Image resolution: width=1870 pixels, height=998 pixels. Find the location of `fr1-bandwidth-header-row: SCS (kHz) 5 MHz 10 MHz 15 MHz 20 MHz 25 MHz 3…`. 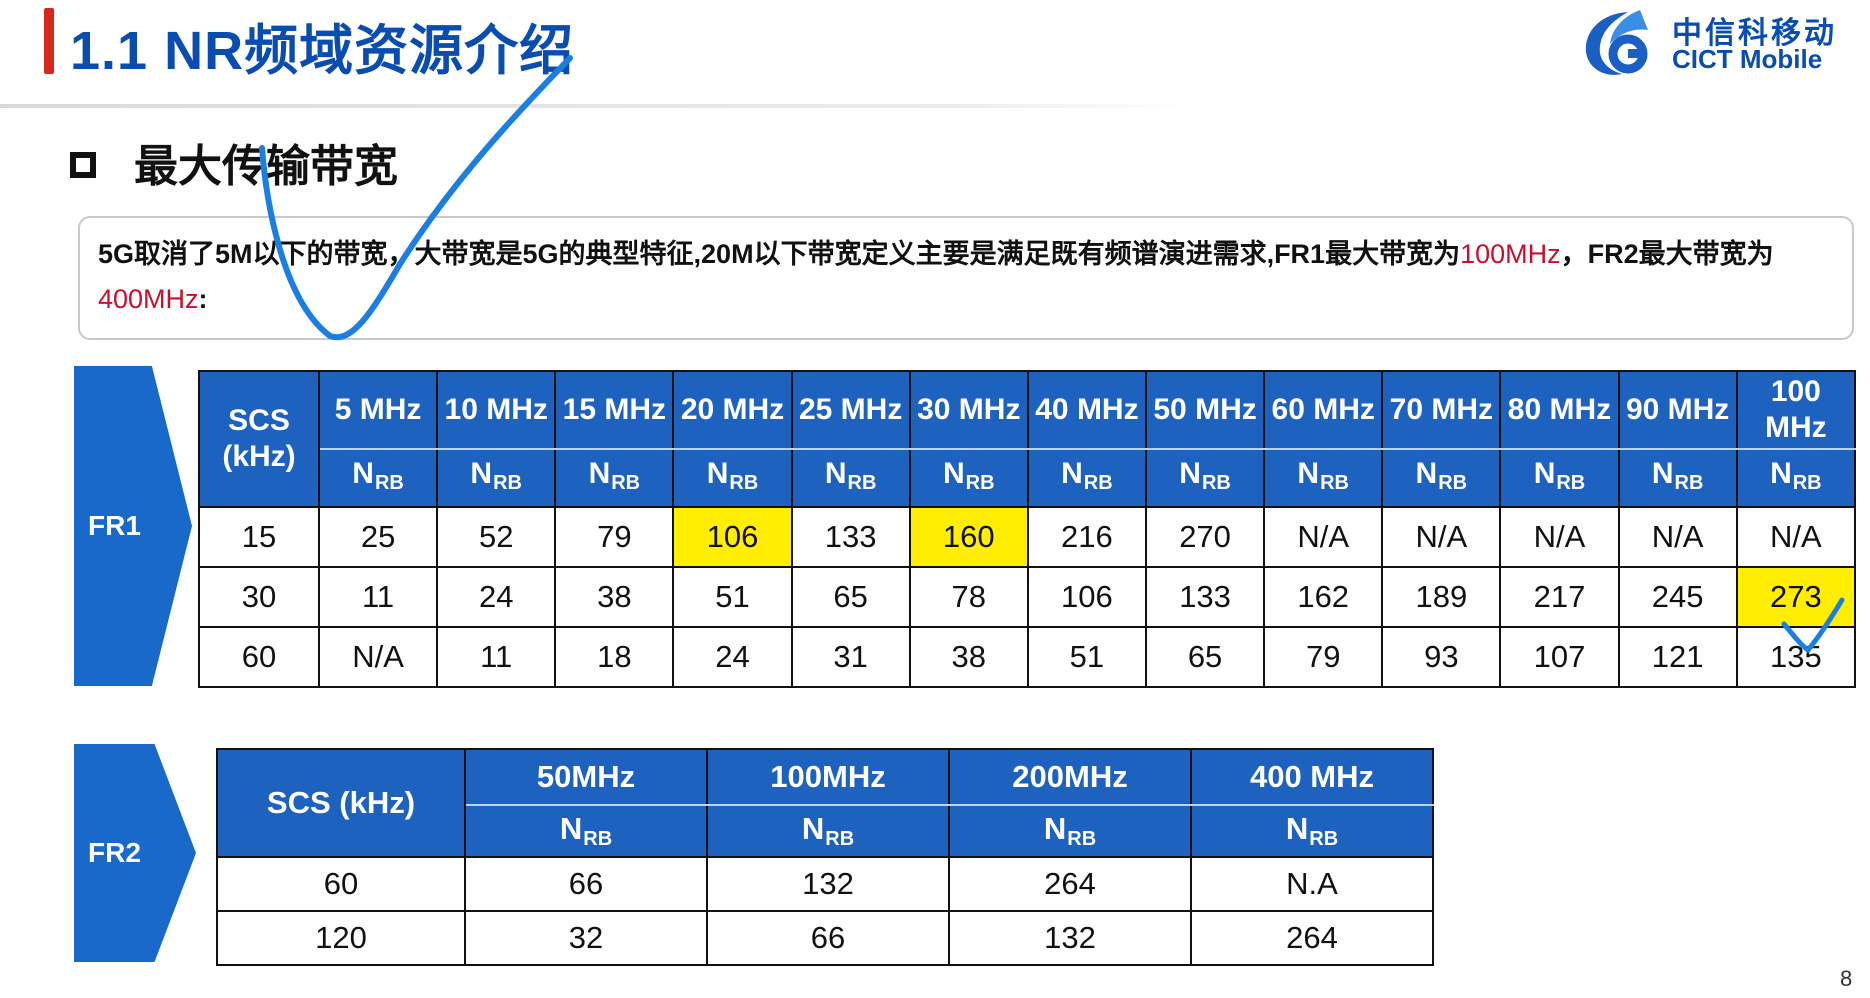

fr1-bandwidth-header-row: SCS (kHz) 5 MHz 10 MHz 15 MHz 20 MHz 25 MHz 3… is located at coordinates (1027, 439).